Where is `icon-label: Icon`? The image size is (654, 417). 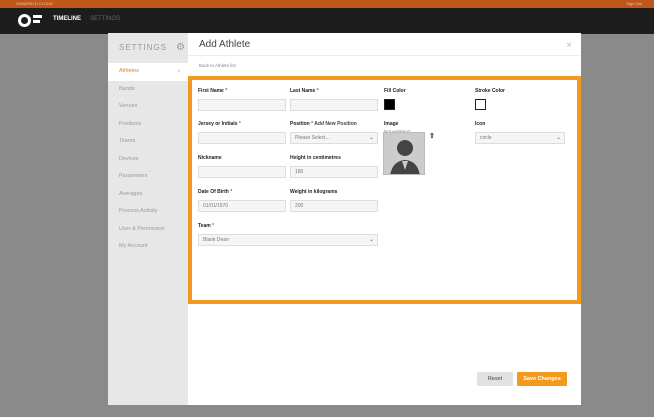 icon-label: Icon is located at coordinates (480, 124).